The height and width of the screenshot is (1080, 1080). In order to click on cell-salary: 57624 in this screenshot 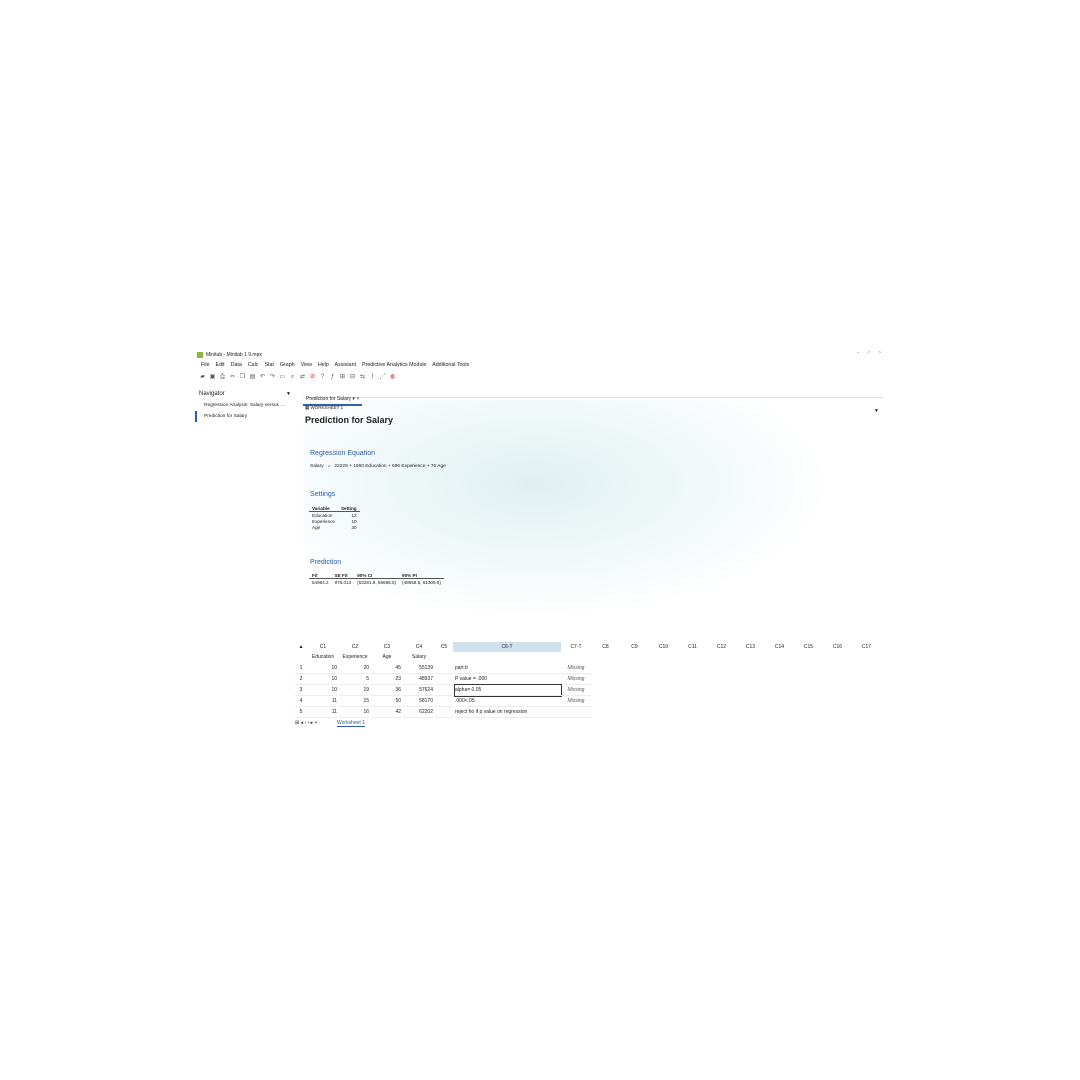, I will do `click(418, 690)`.